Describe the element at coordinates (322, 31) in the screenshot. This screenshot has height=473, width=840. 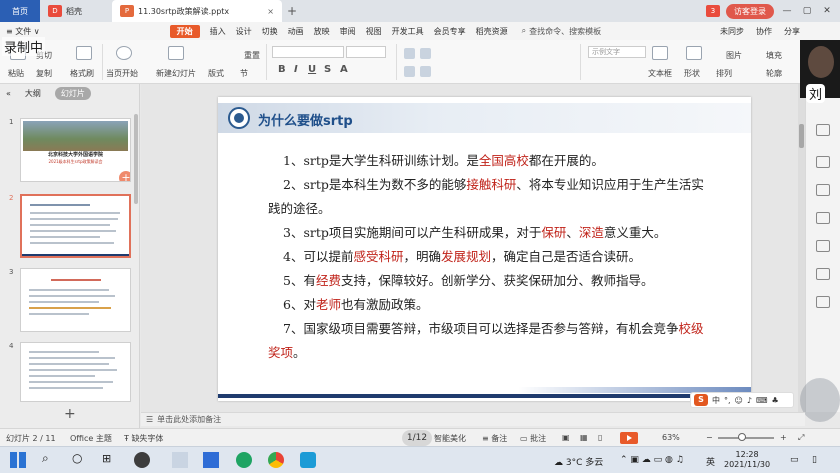
I see `menu-item-slideshow: 放映` at that location.